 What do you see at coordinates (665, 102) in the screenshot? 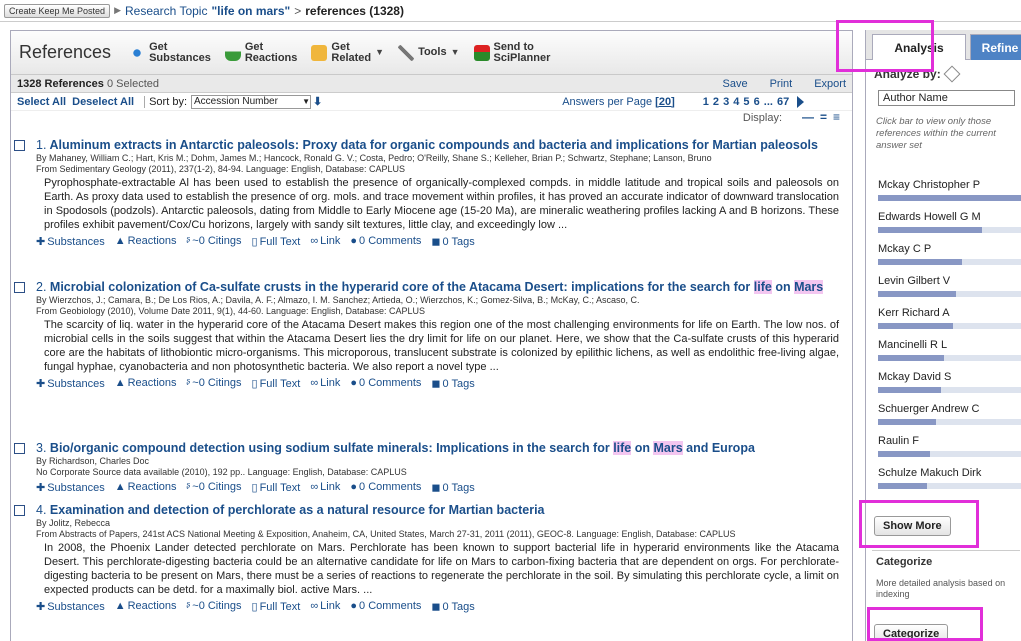
I see `answers-per-page-value: [20]` at bounding box center [665, 102].